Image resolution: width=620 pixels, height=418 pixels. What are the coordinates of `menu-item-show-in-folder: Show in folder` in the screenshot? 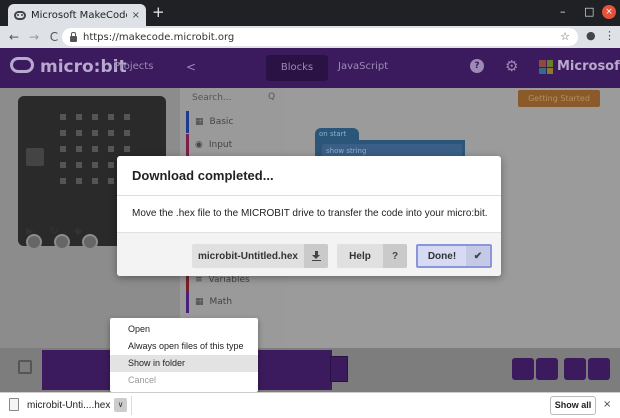 It's located at (184, 363).